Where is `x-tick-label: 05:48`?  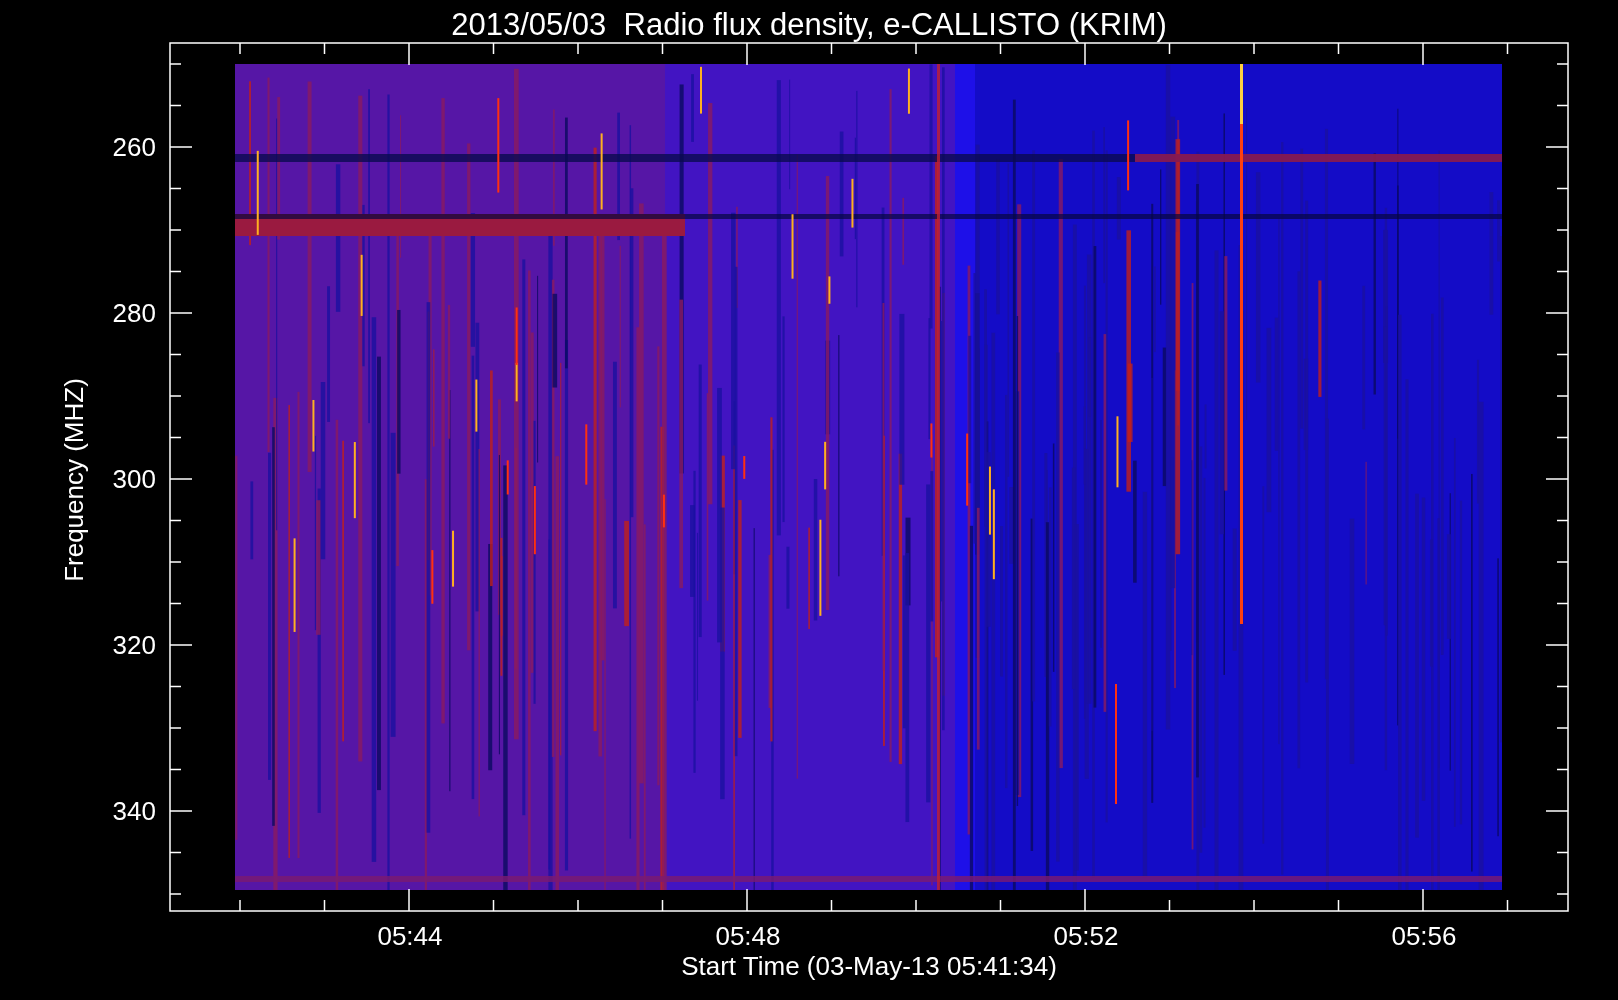 x-tick-label: 05:48 is located at coordinates (748, 936).